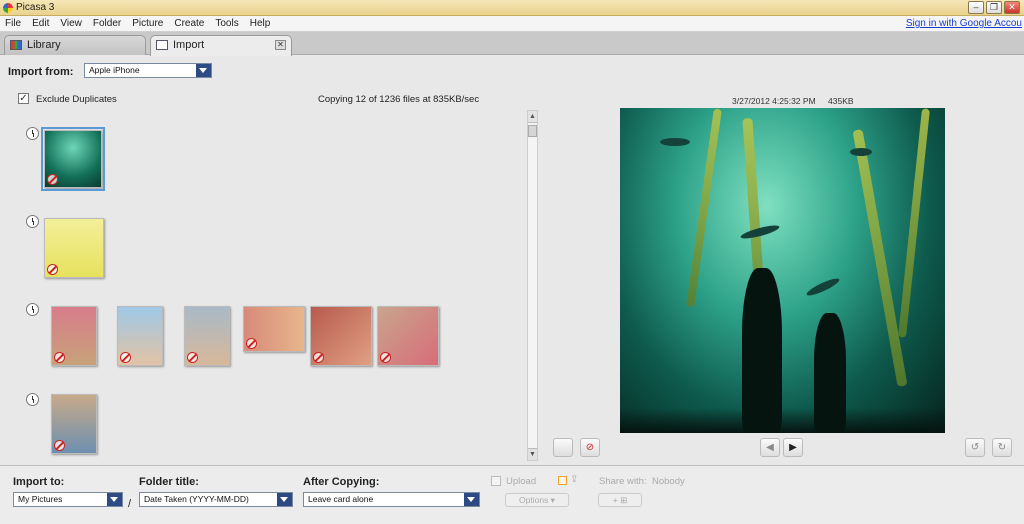 The height and width of the screenshot is (524, 1024). What do you see at coordinates (73, 159) in the screenshot?
I see `thumbnail-aquarium` at bounding box center [73, 159].